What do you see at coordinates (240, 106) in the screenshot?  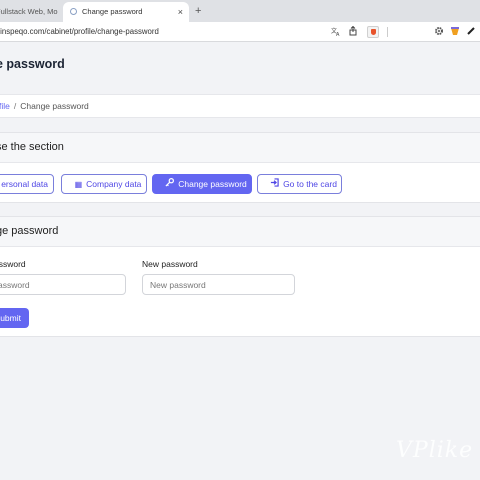 I see `breadcrumb-bar: file / Change password` at bounding box center [240, 106].